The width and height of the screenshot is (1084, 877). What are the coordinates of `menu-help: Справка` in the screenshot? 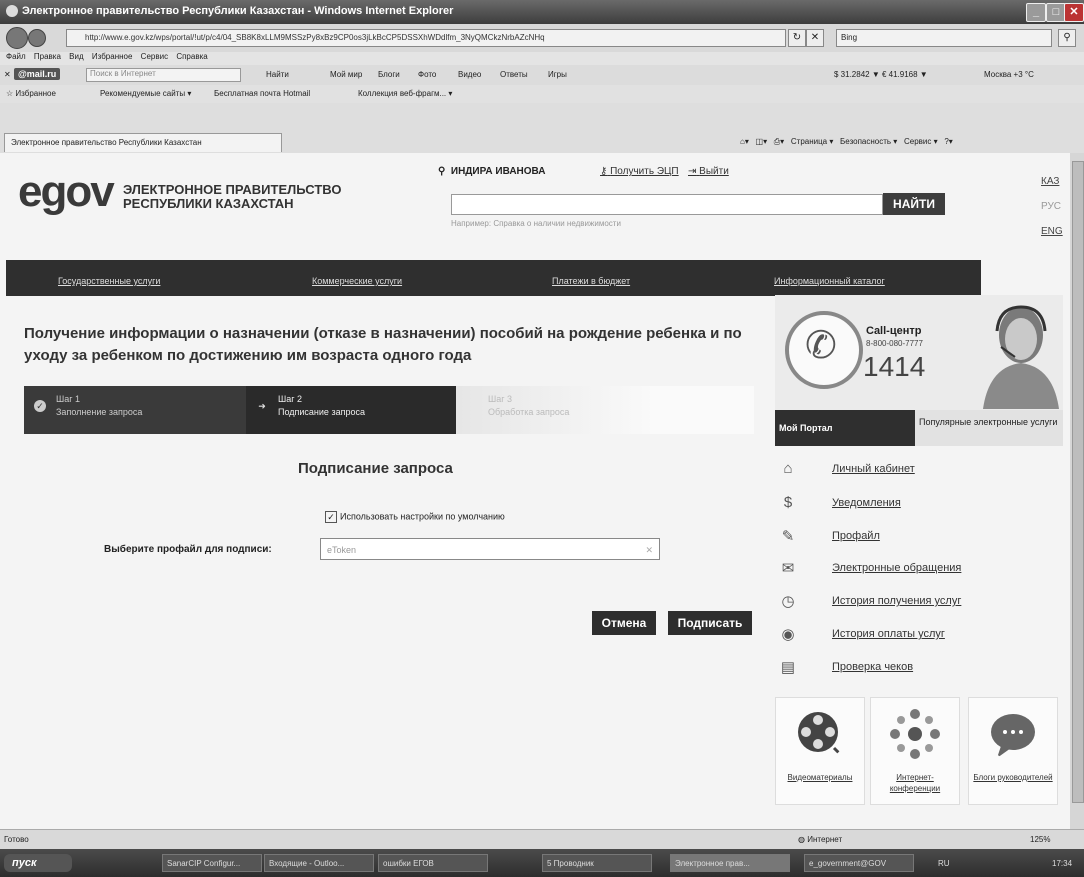 It's located at (191, 56).